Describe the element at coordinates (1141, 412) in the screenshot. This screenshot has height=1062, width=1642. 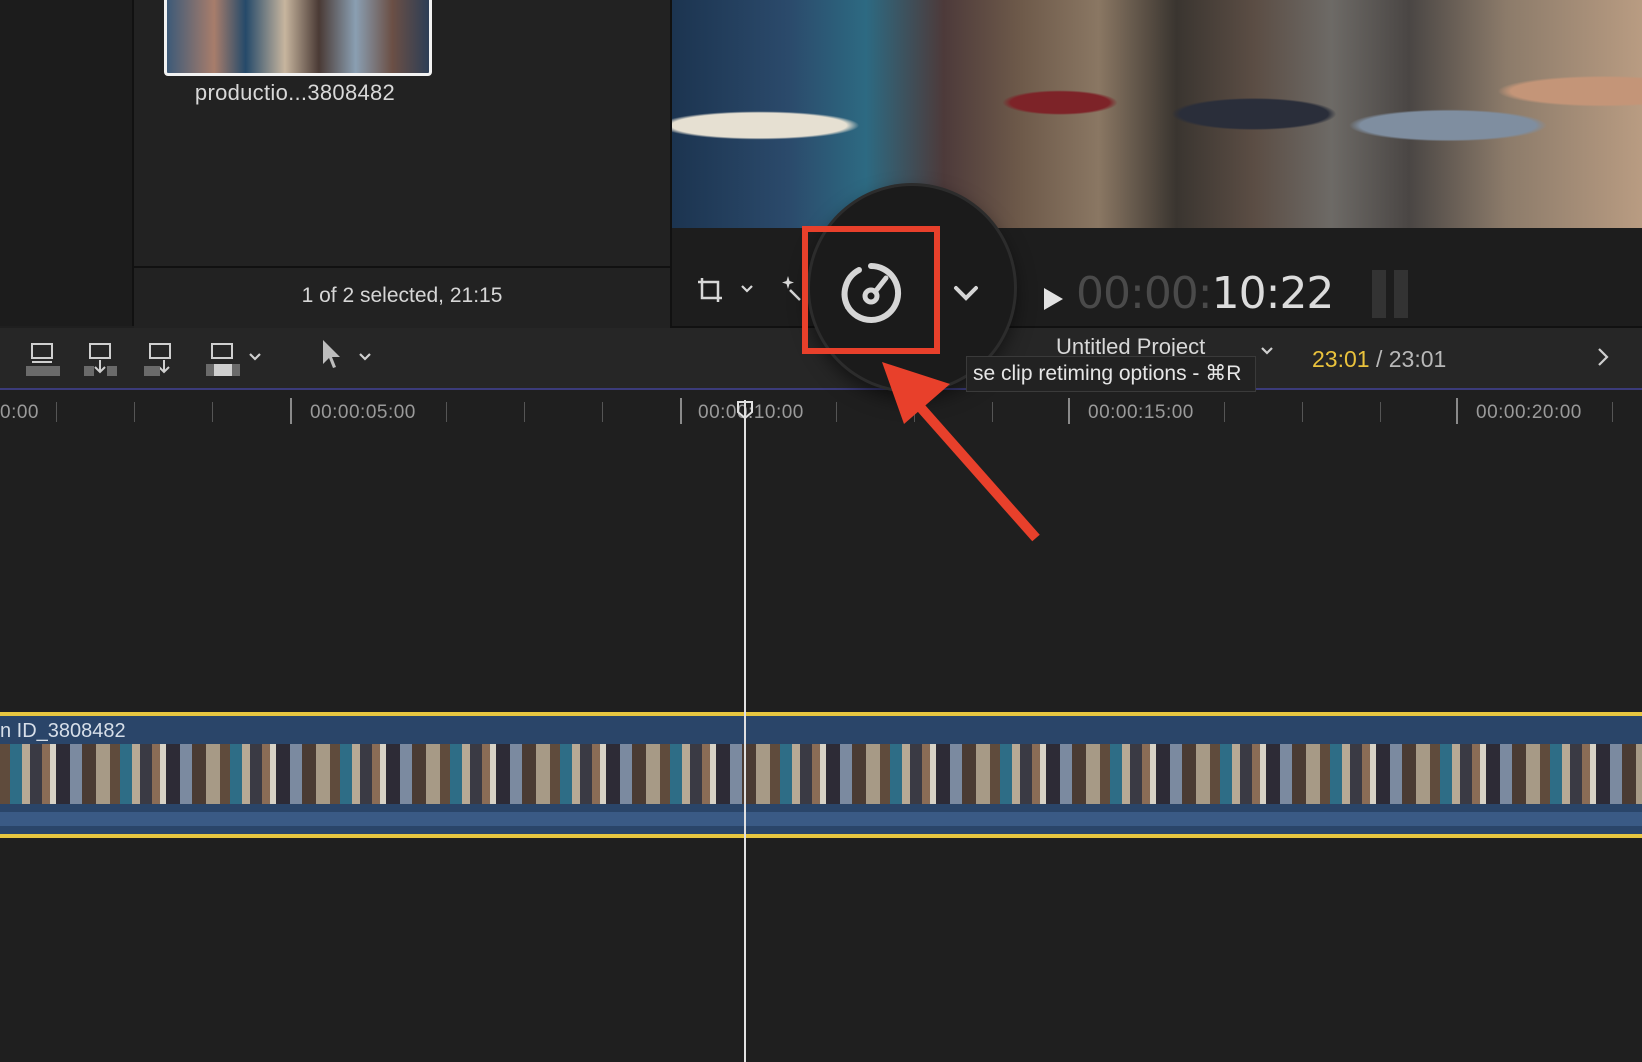
I see `ruler-label: 00:00:15:00` at that location.